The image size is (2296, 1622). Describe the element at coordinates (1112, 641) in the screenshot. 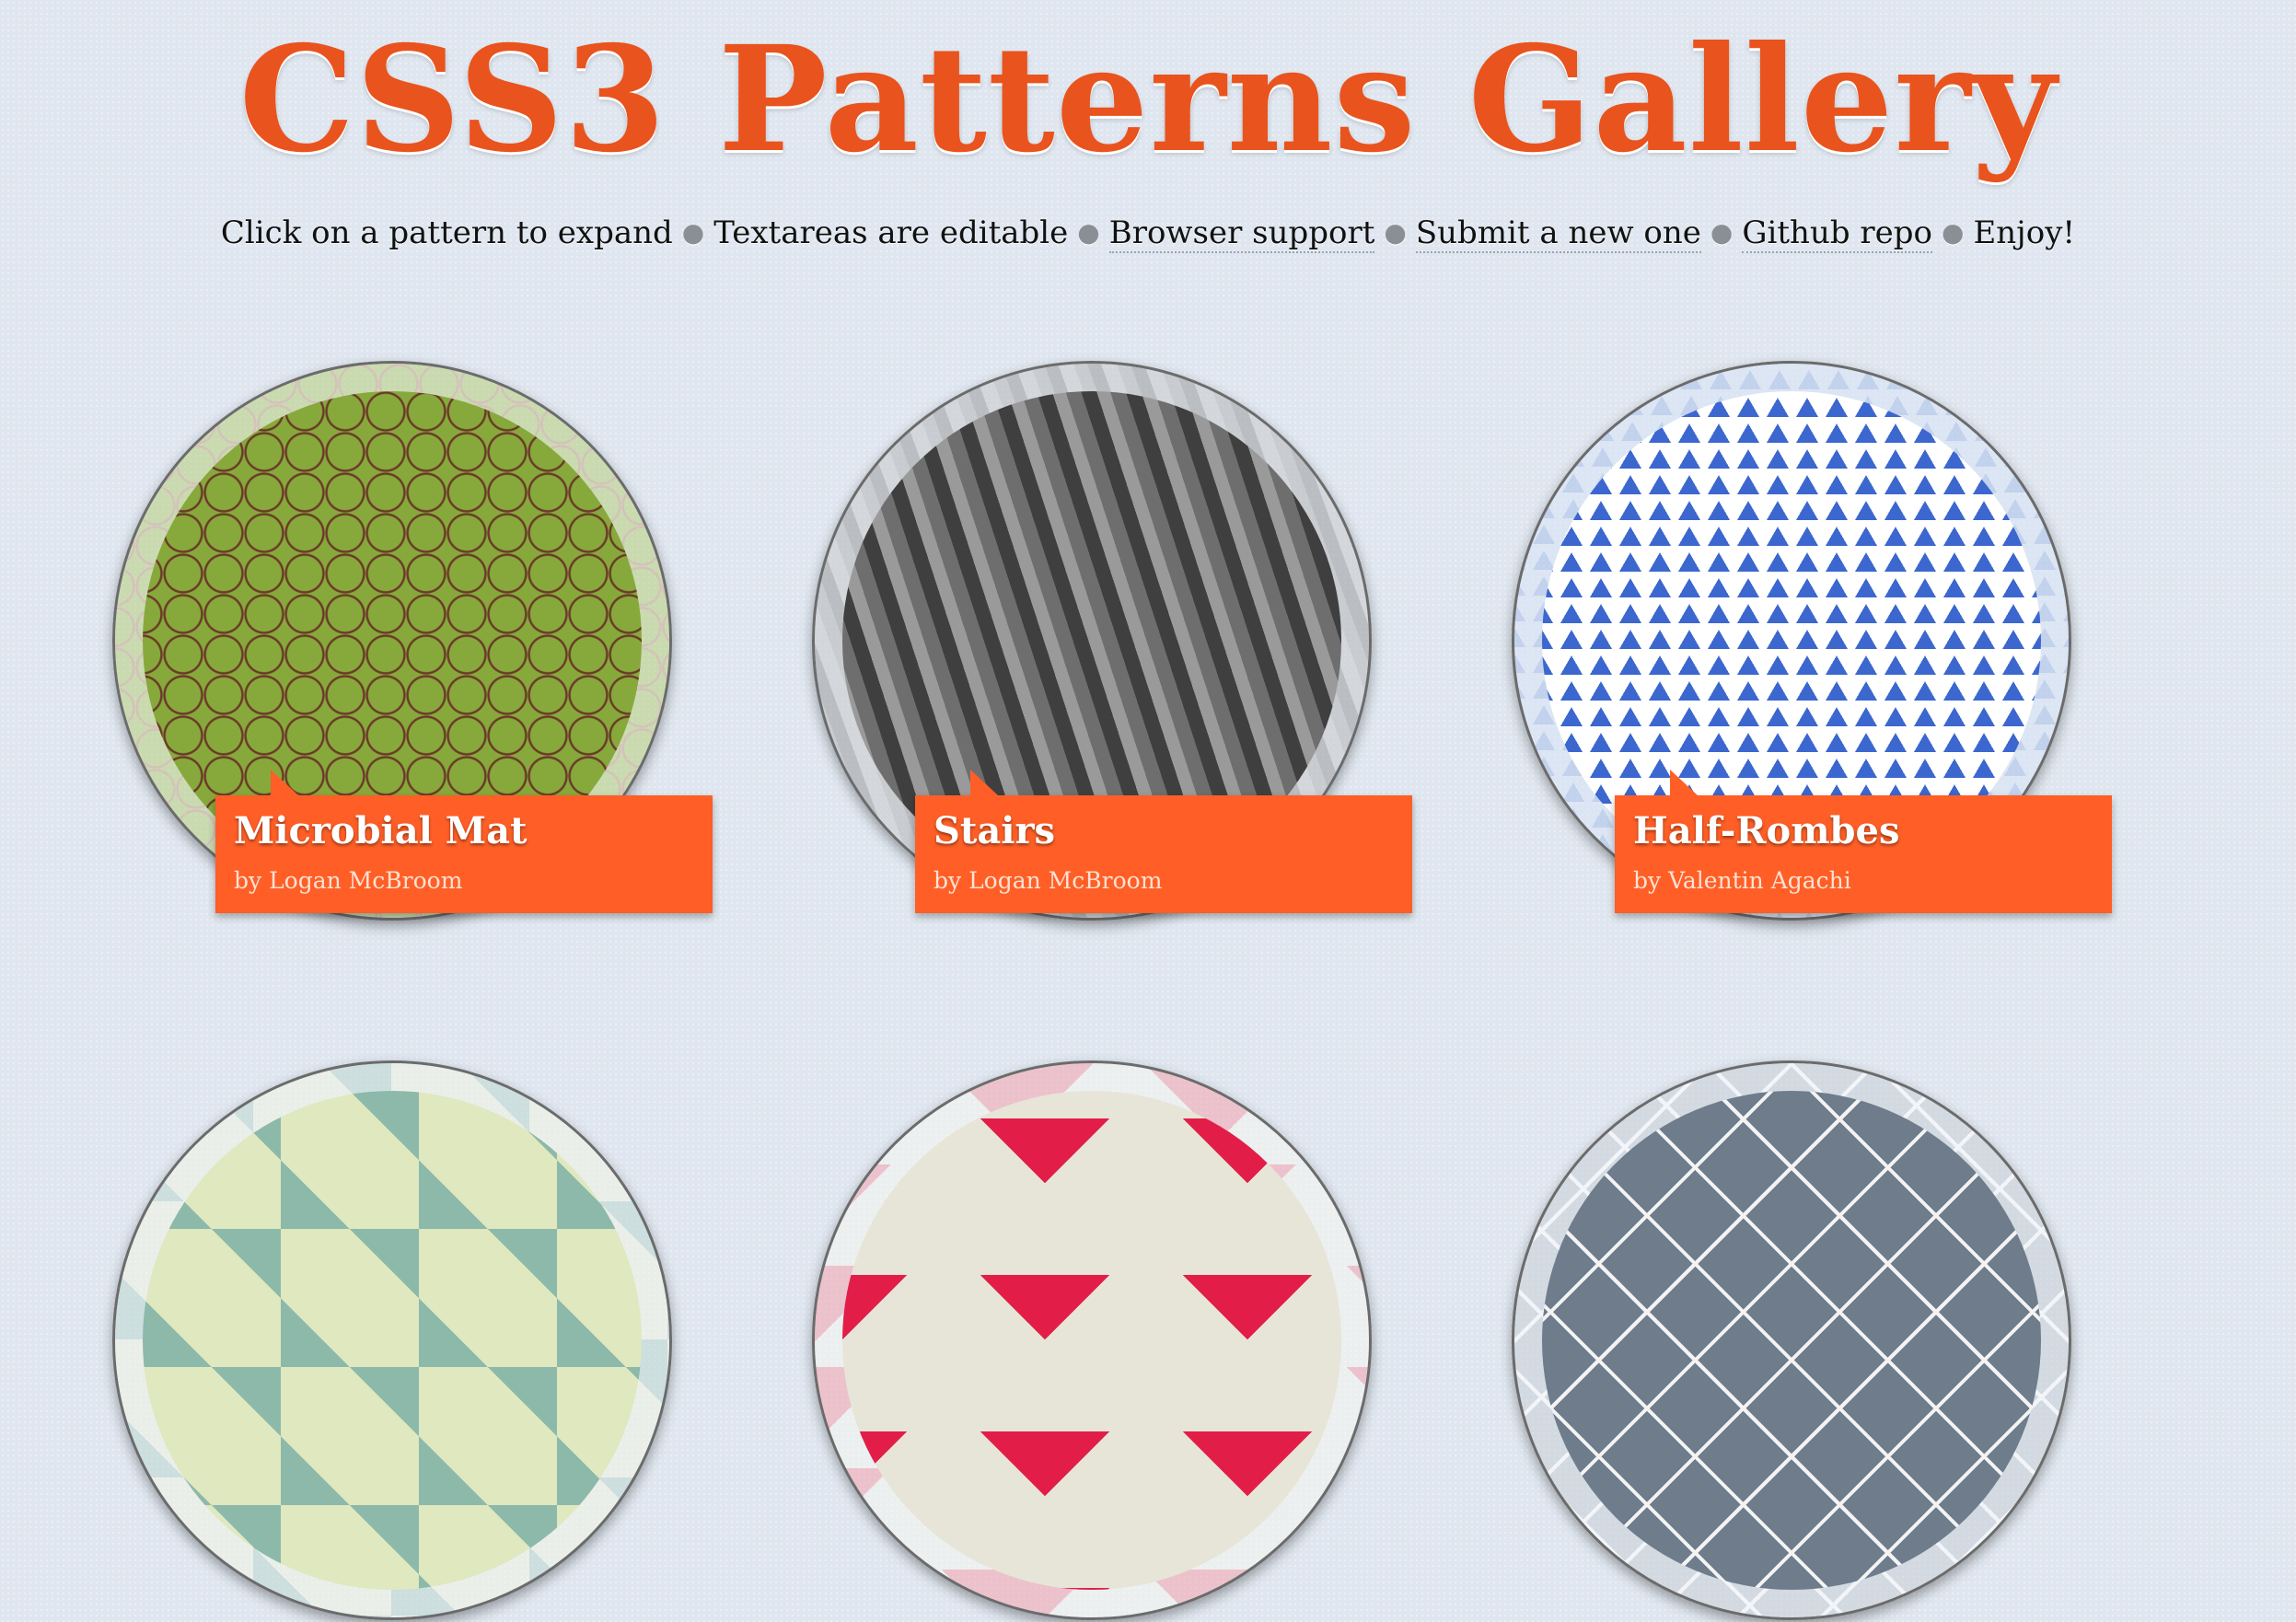

I see `pattern-stairs: Stairs by Logan McBroom` at that location.